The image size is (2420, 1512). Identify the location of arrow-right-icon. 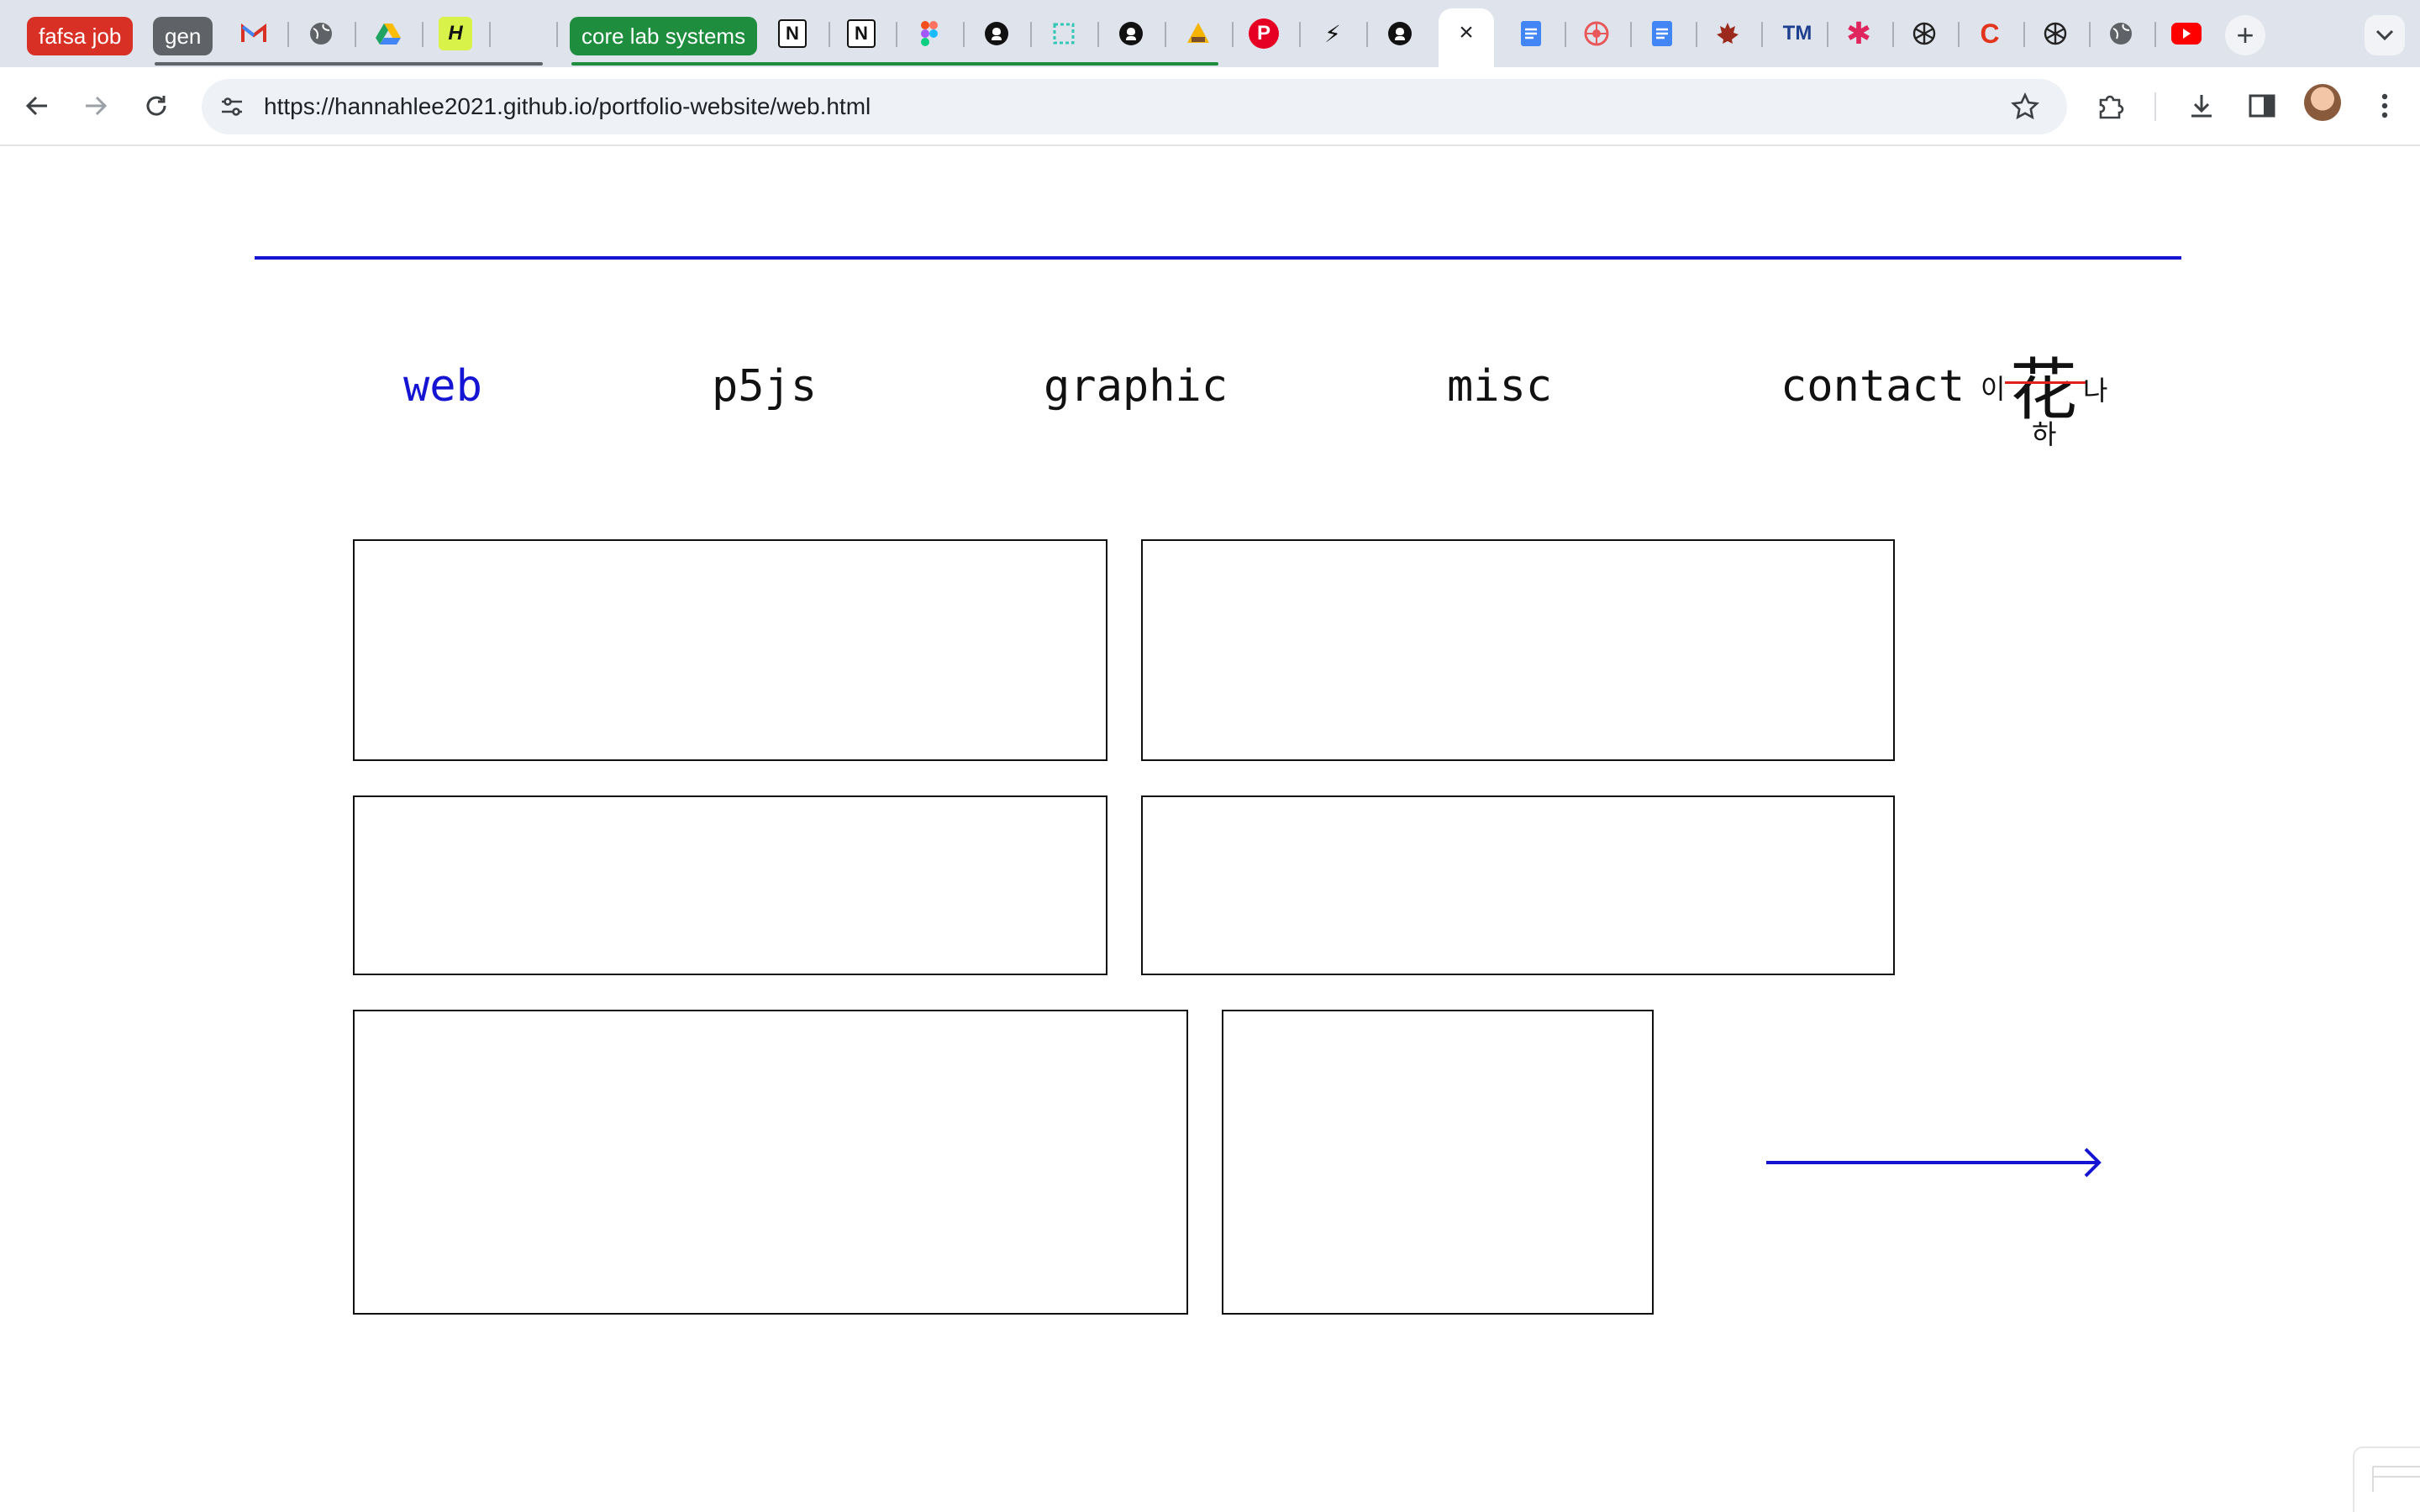
(97, 106).